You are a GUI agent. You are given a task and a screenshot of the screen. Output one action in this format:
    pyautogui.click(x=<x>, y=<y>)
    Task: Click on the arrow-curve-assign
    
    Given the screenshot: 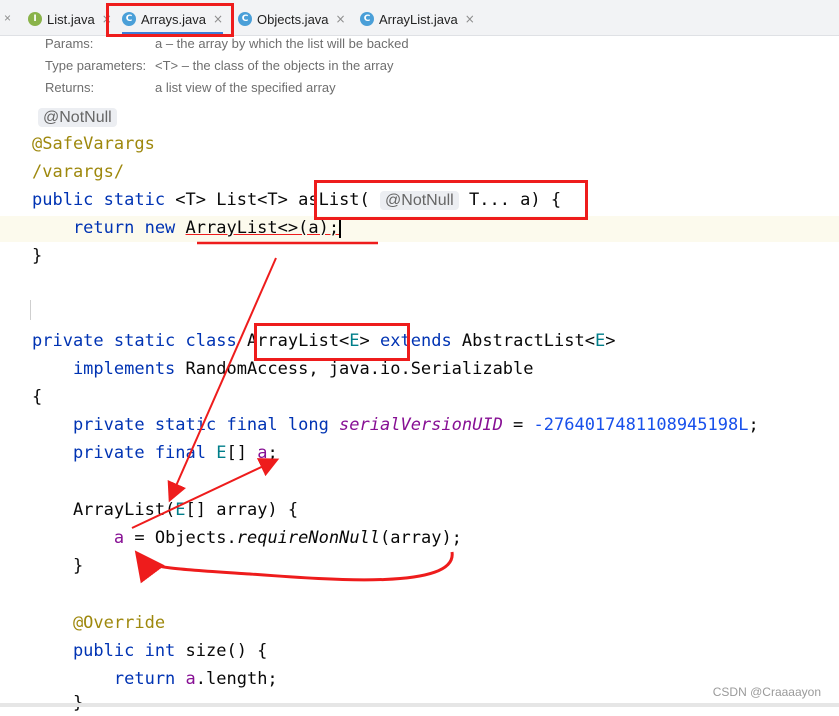 What is the action you would take?
    pyautogui.click(x=294, y=567)
    